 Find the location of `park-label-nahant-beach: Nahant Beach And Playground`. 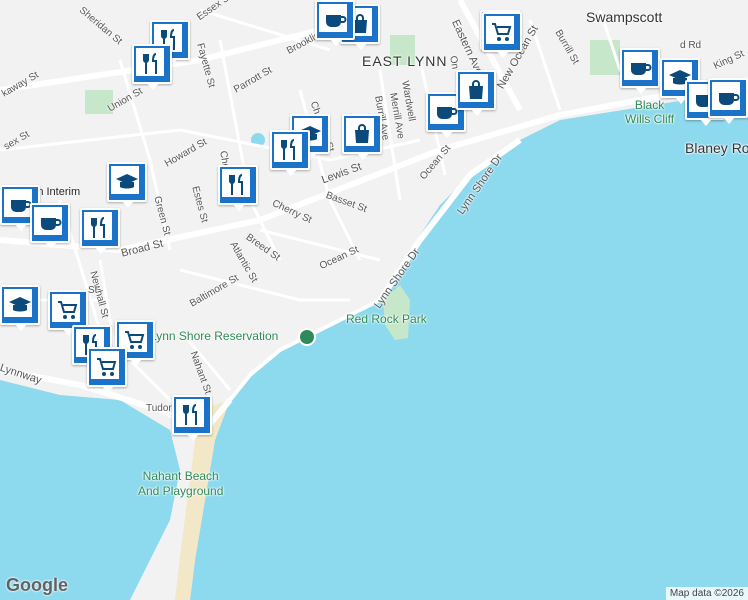

park-label-nahant-beach: Nahant Beach And Playground is located at coordinates (181, 483).